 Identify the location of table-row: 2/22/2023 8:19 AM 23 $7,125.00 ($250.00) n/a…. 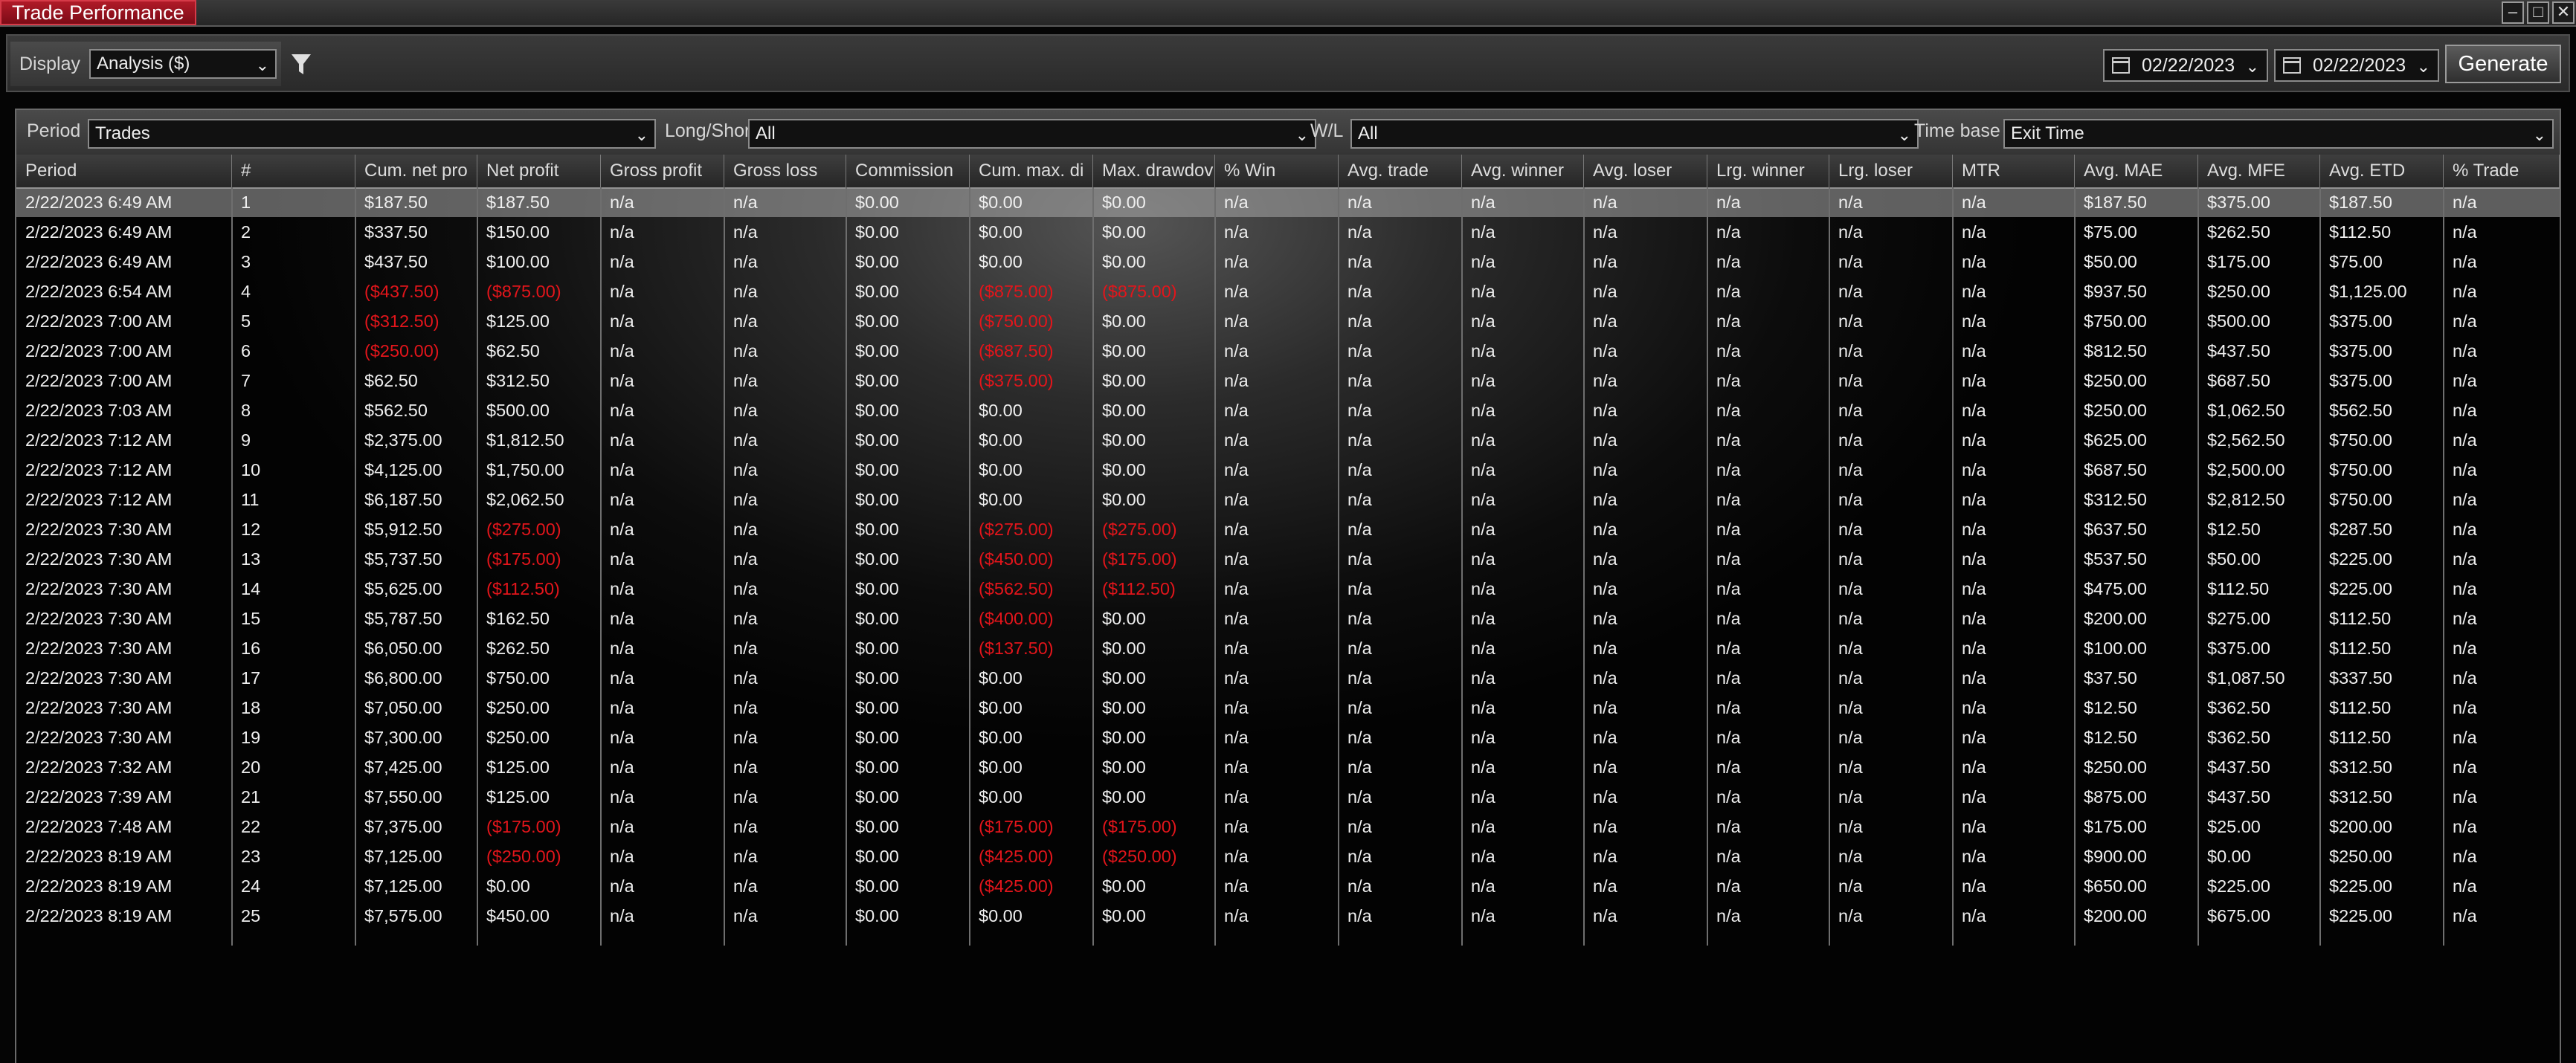
(1288, 856).